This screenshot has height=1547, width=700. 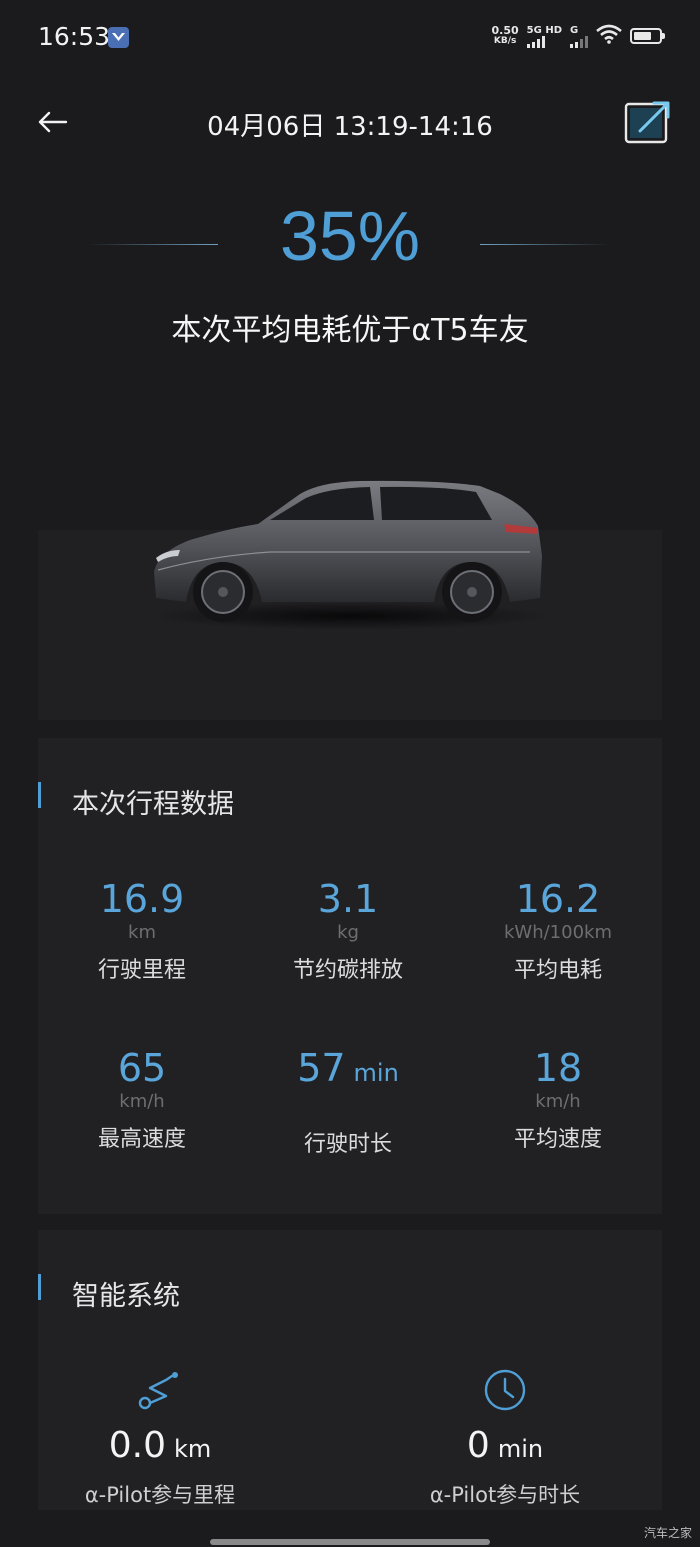 What do you see at coordinates (535, 41) in the screenshot?
I see `signal-icon` at bounding box center [535, 41].